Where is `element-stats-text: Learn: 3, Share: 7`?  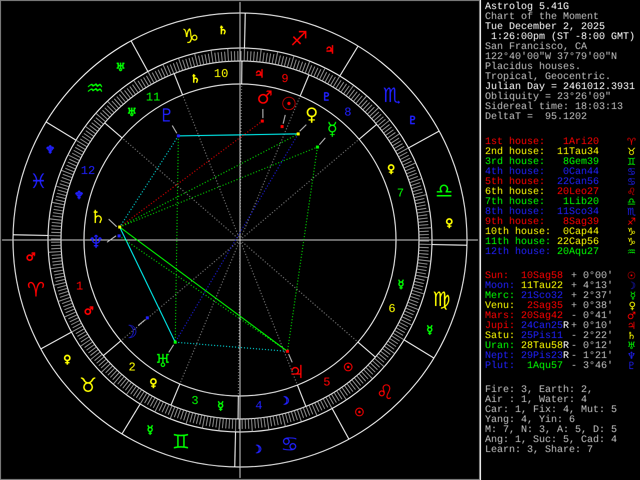
element-stats-text: Learn: 3, Share: 7 is located at coordinates (539, 451).